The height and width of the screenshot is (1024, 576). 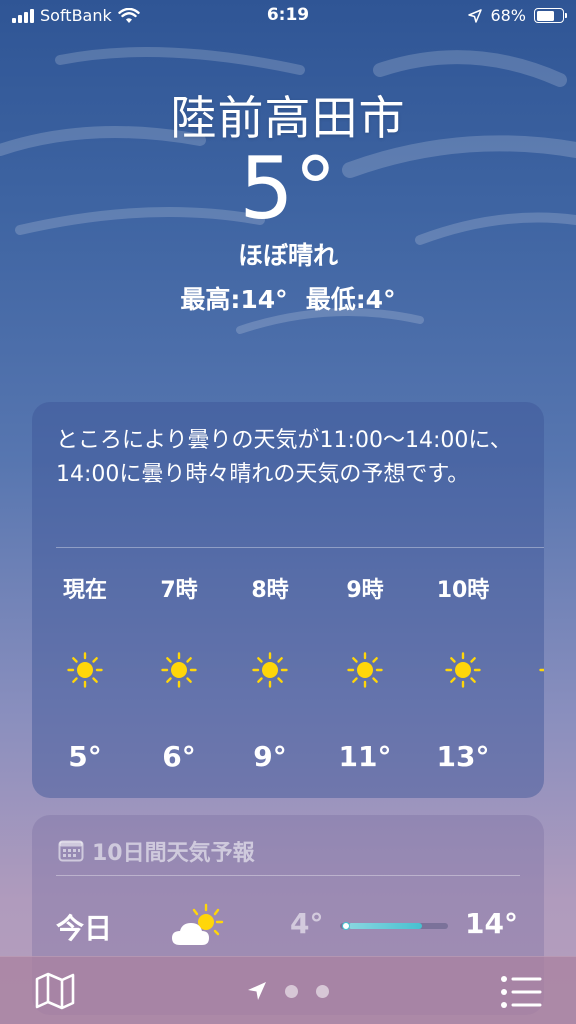 I want to click on hour-label: 10時, so click(x=463, y=590).